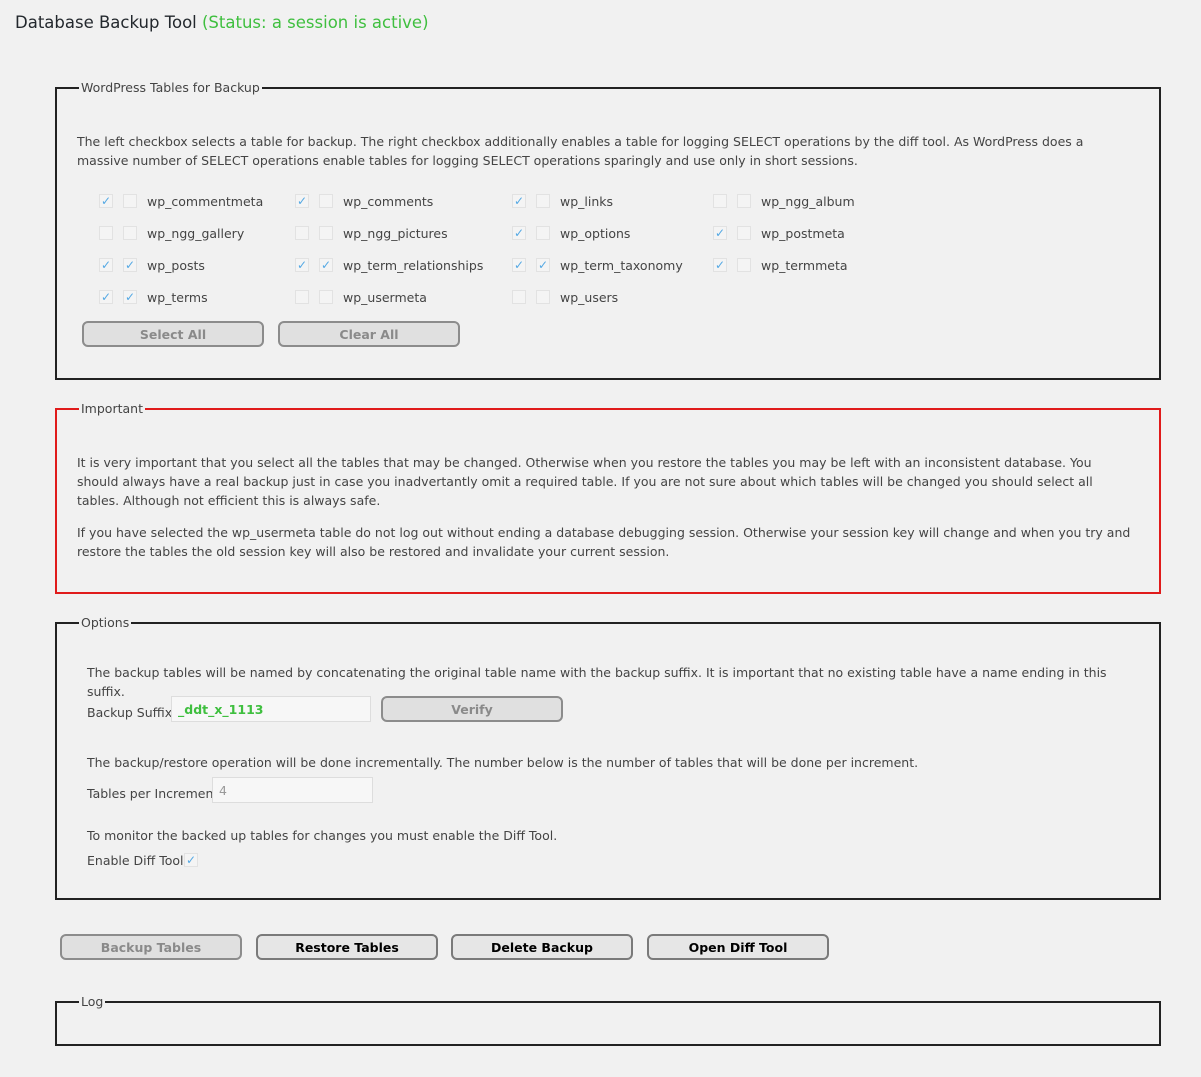 The image size is (1201, 1077). I want to click on tables-per-increment-input: 4, so click(292, 790).